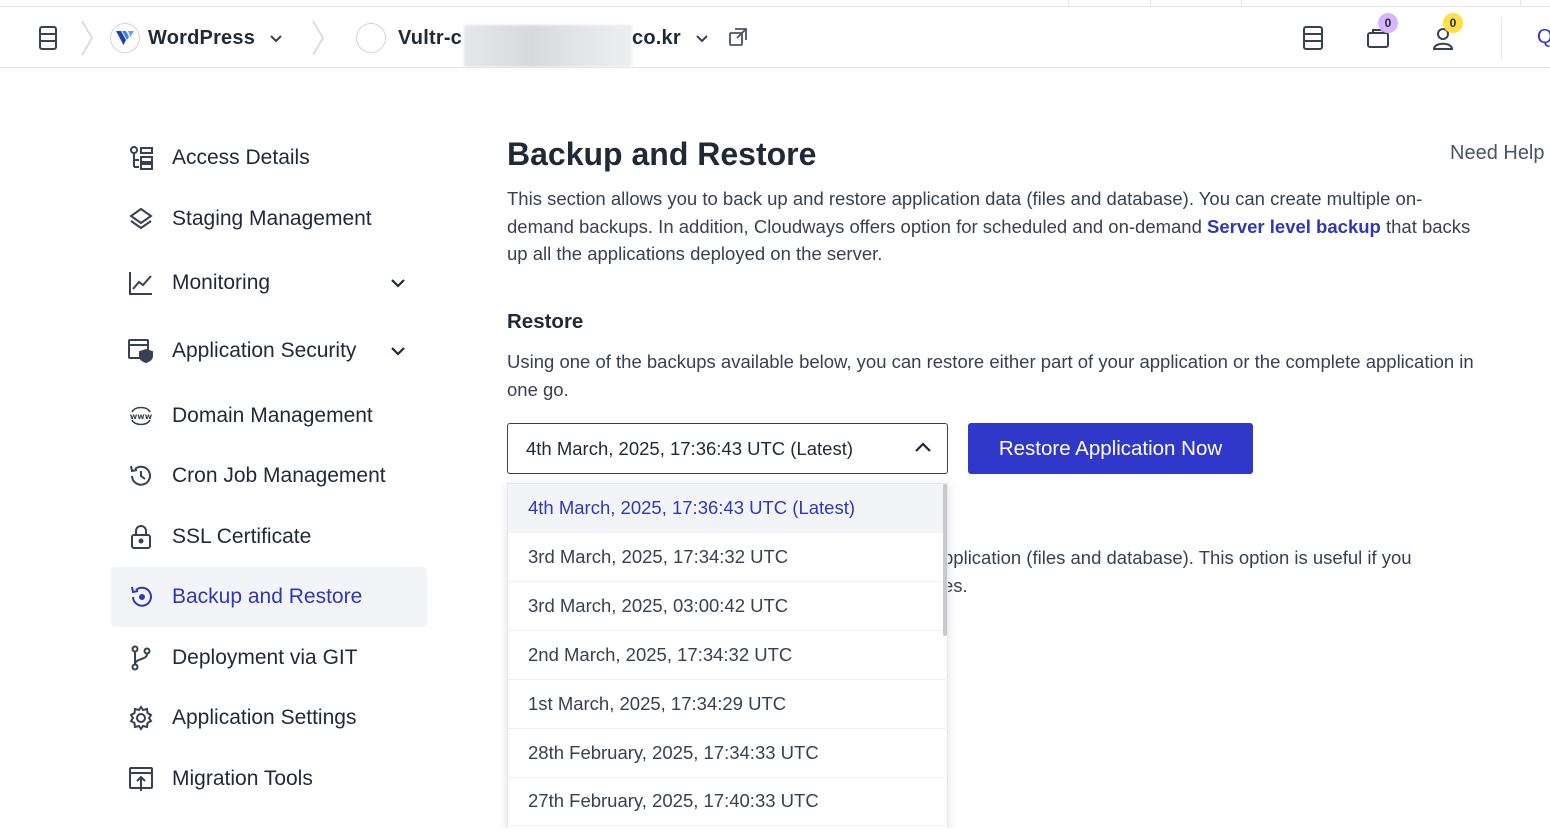 This screenshot has width=1550, height=834. What do you see at coordinates (738, 37) in the screenshot?
I see `external-link-icon` at bounding box center [738, 37].